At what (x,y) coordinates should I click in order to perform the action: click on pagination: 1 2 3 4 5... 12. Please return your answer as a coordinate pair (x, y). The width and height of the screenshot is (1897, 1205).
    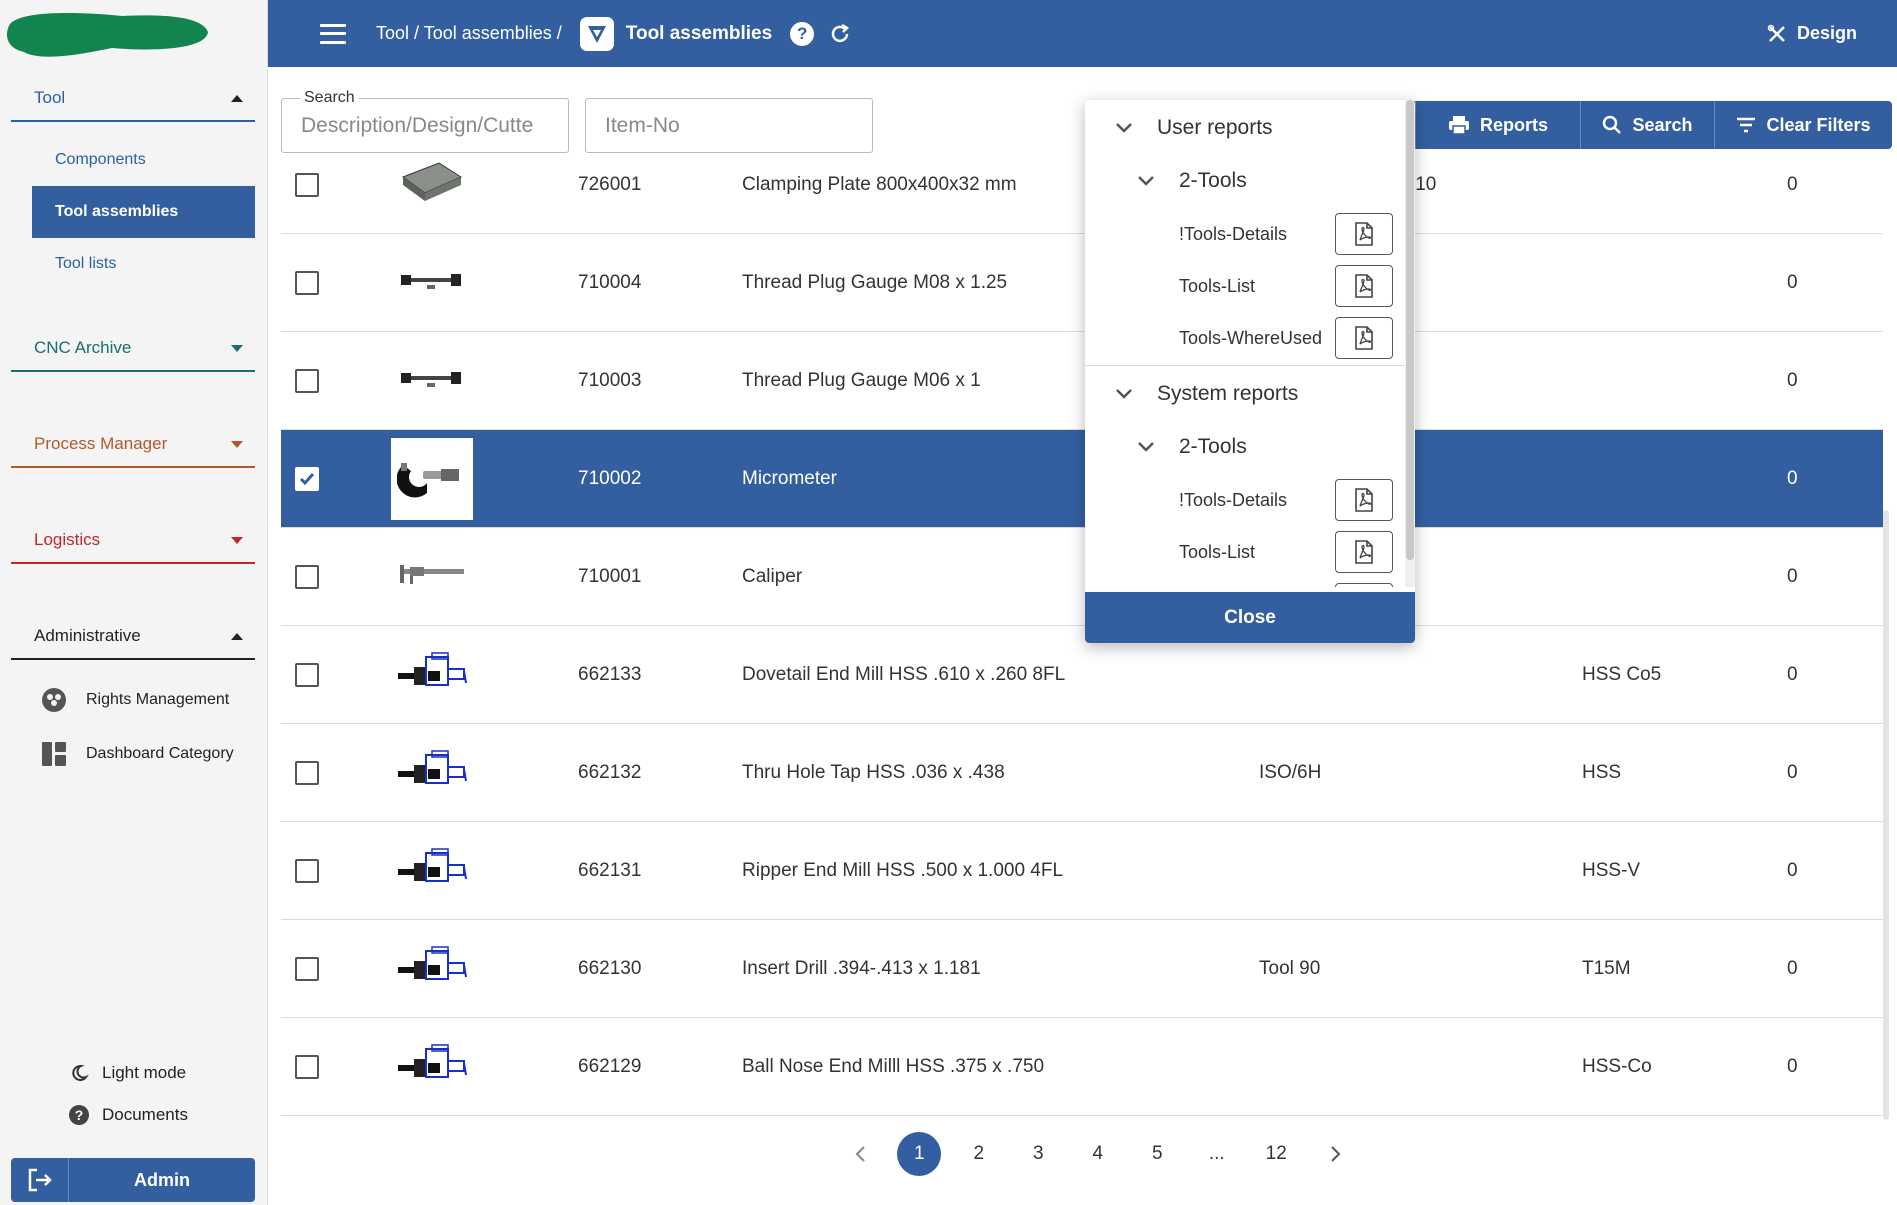
    Looking at the image, I should click on (1098, 1154).